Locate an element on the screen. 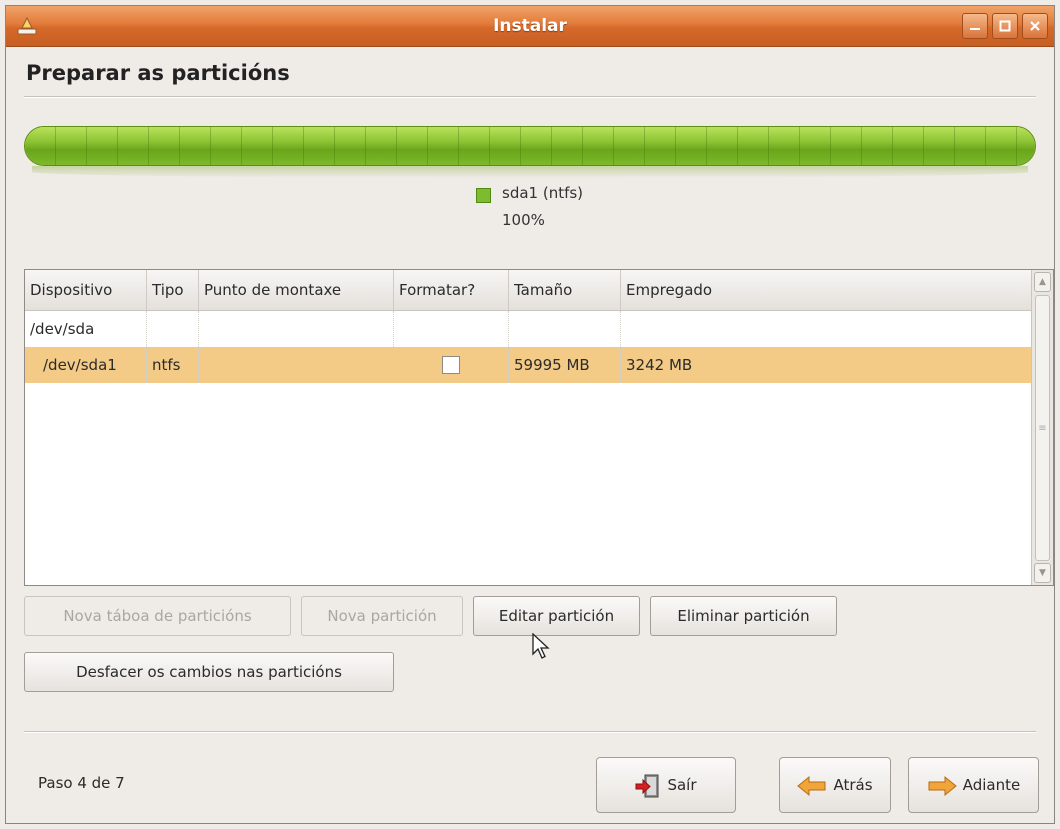 This screenshot has width=1060, height=829. close-button is located at coordinates (1035, 26).